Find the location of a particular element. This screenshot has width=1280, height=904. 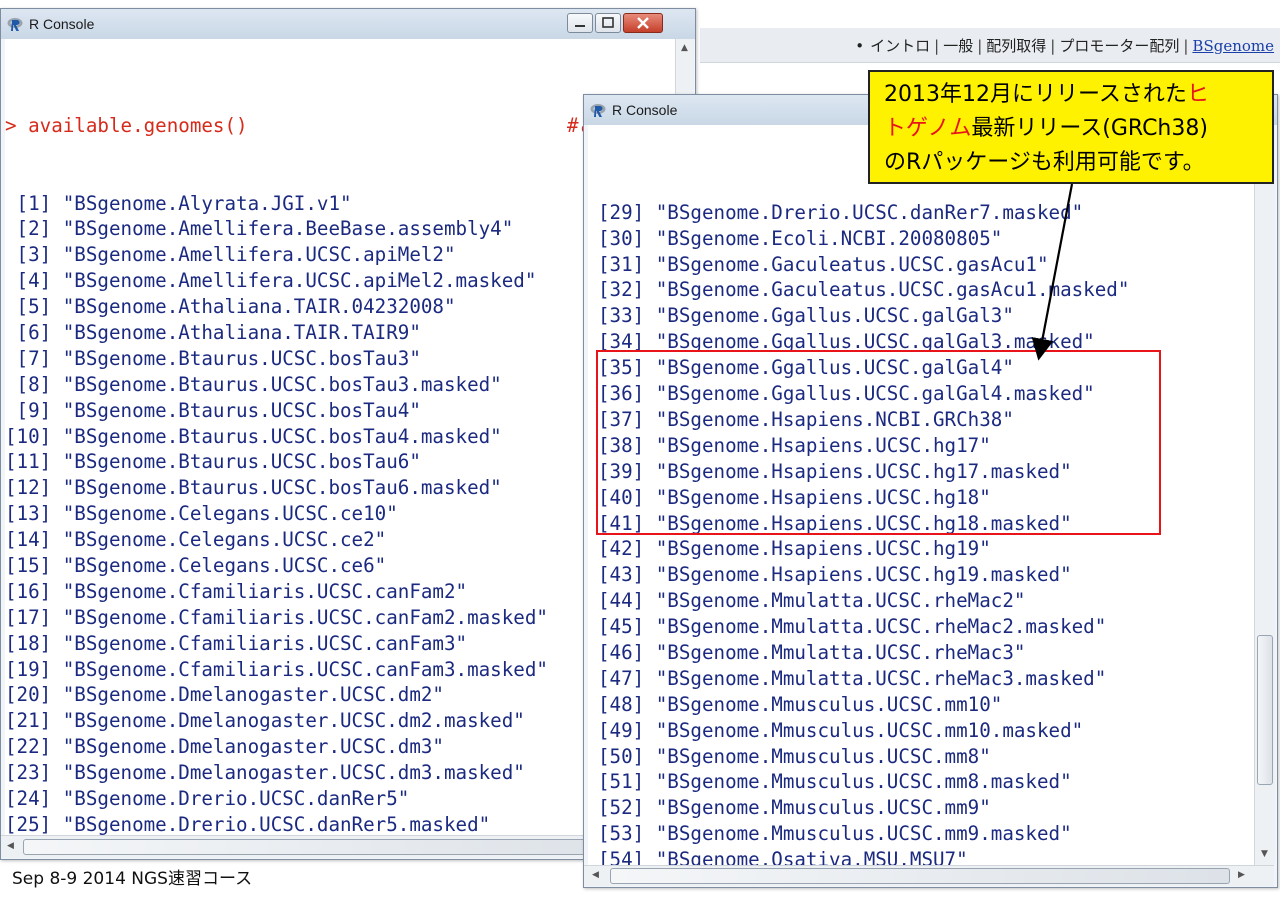

slide-footer: Sep 8-9 2014 NGS速習コース is located at coordinates (132, 879).